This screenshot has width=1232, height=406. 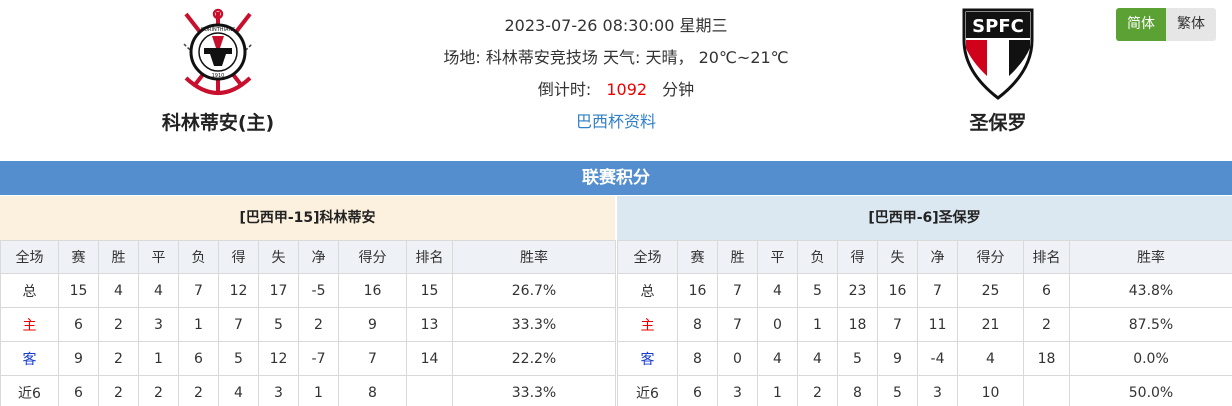 I want to click on home-team-name: 科林蒂安(主), so click(x=218, y=121).